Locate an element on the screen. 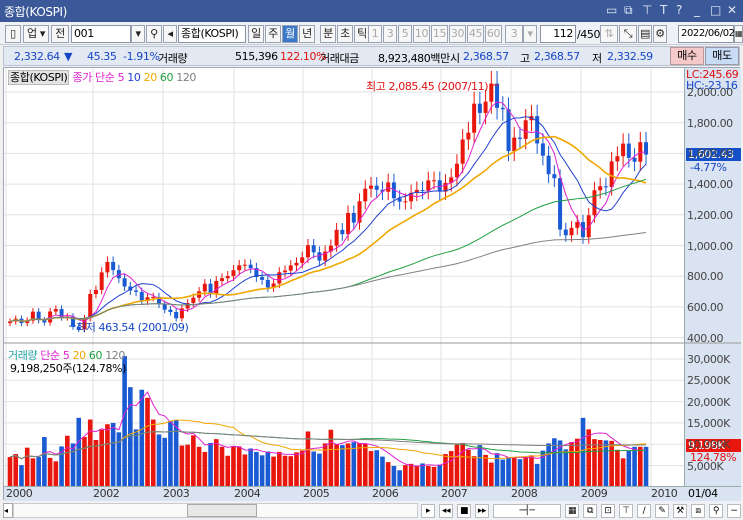 The width and height of the screenshot is (743, 520). minute-3: 3 is located at coordinates (390, 34).